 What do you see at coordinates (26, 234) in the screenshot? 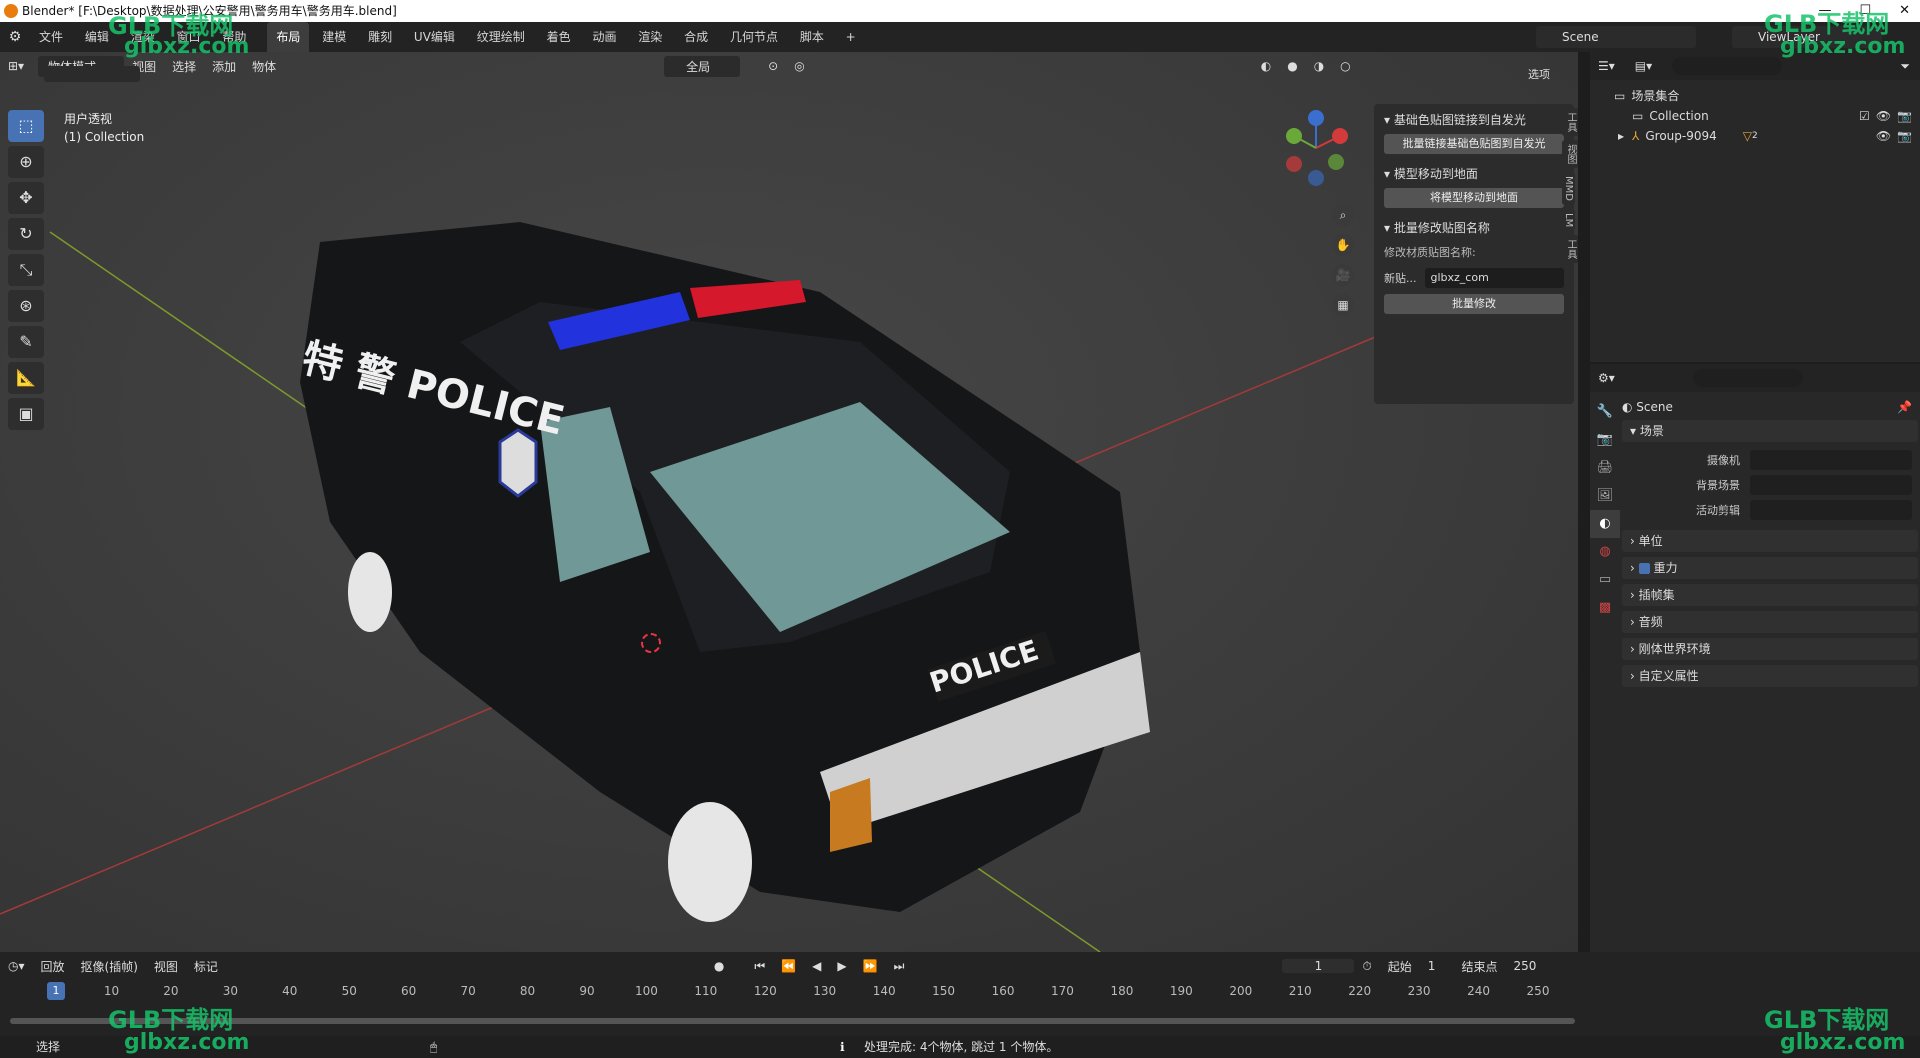
I see `rotate-icon: ↻` at bounding box center [26, 234].